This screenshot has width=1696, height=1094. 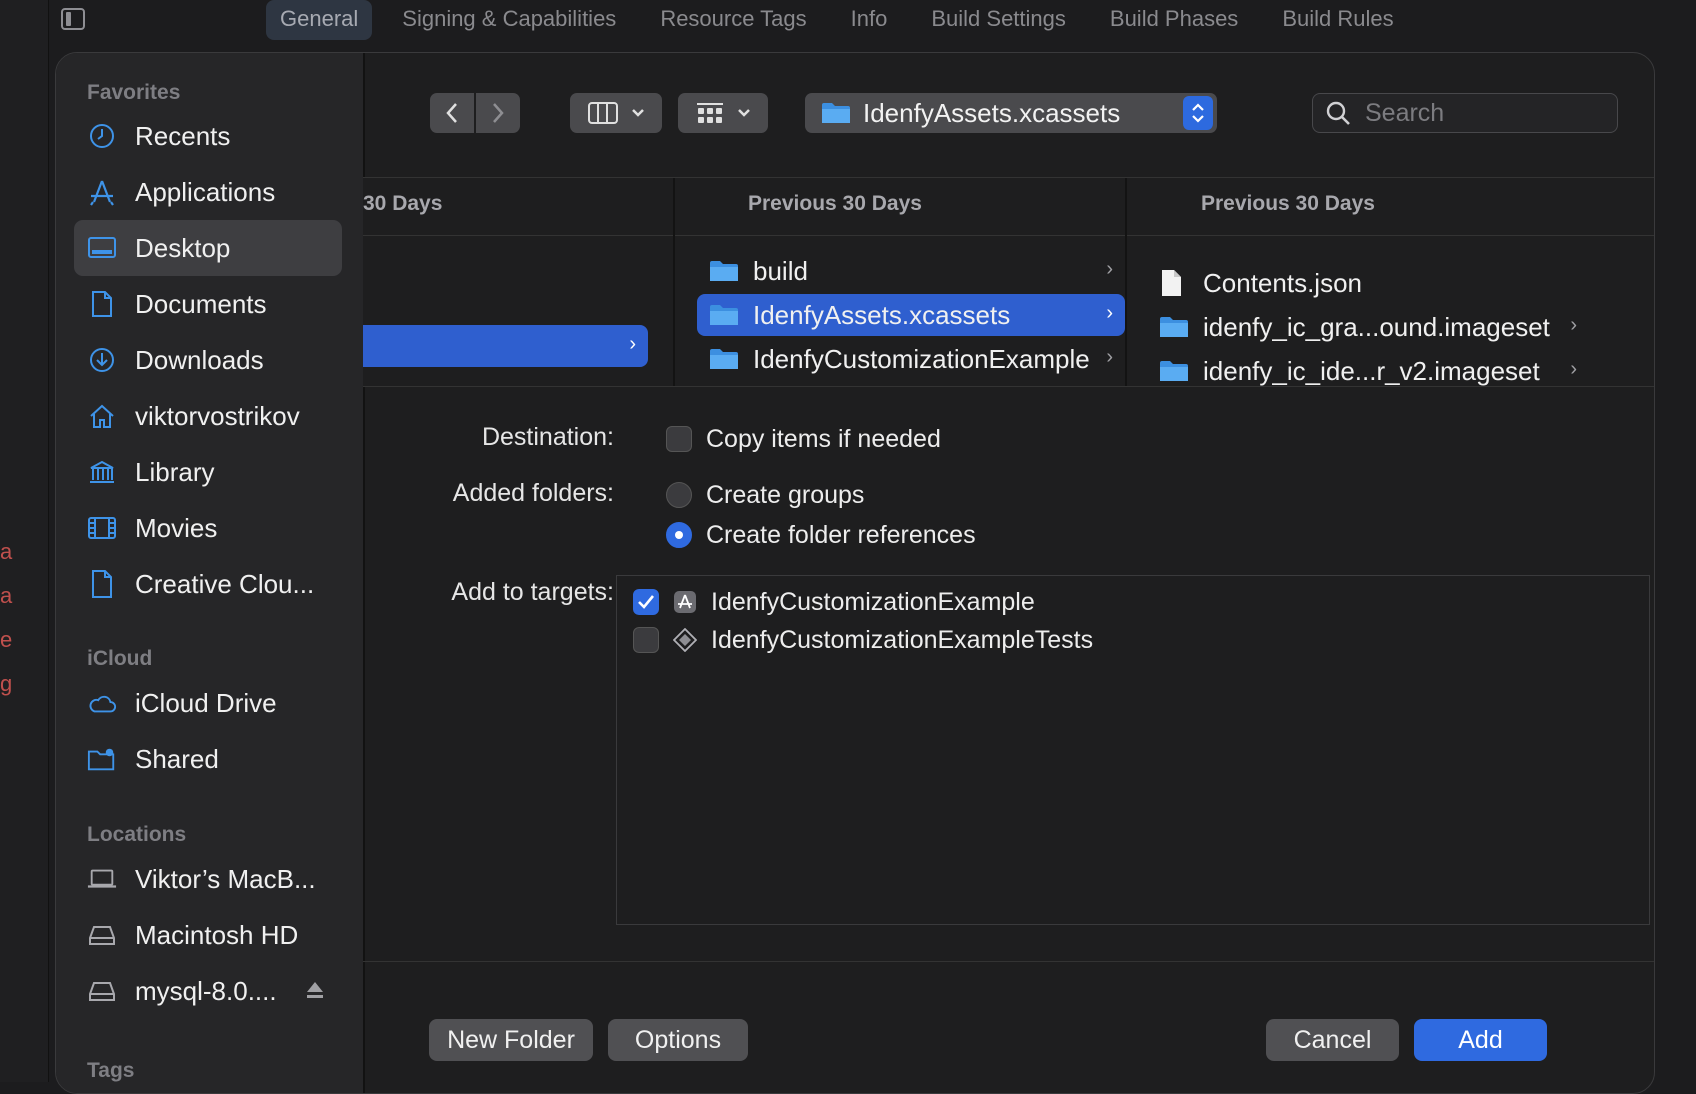 What do you see at coordinates (319, 20) in the screenshot?
I see `tab-general: General` at bounding box center [319, 20].